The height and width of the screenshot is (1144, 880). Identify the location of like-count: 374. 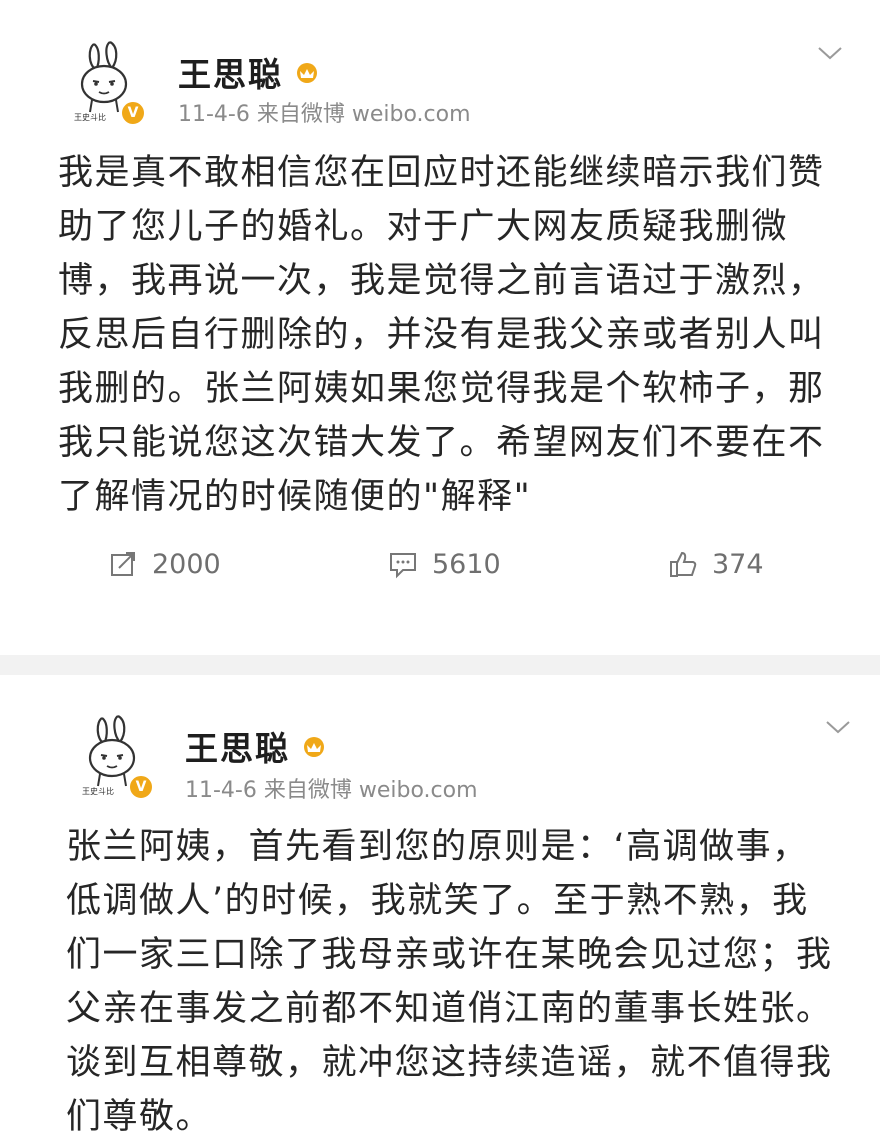
(738, 564).